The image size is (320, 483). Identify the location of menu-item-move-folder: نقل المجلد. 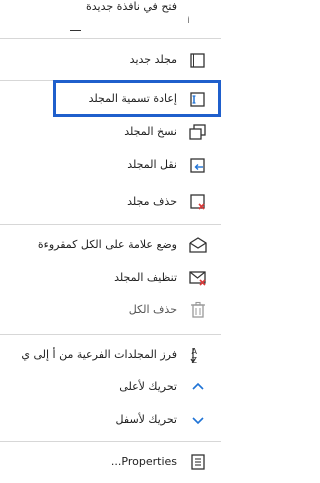
(110, 165).